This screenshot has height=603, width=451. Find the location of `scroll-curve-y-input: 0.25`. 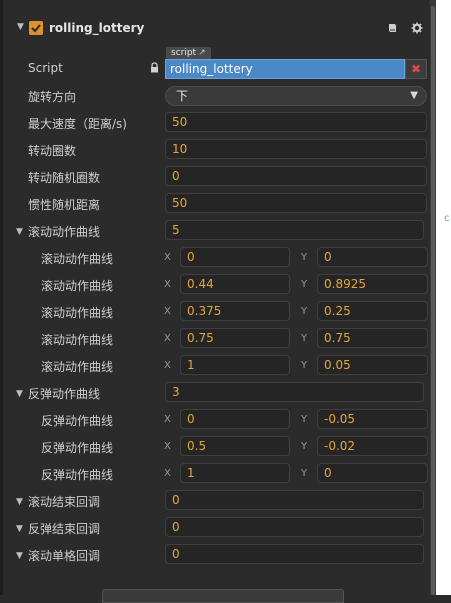

scroll-curve-y-input: 0.25 is located at coordinates (372, 311).